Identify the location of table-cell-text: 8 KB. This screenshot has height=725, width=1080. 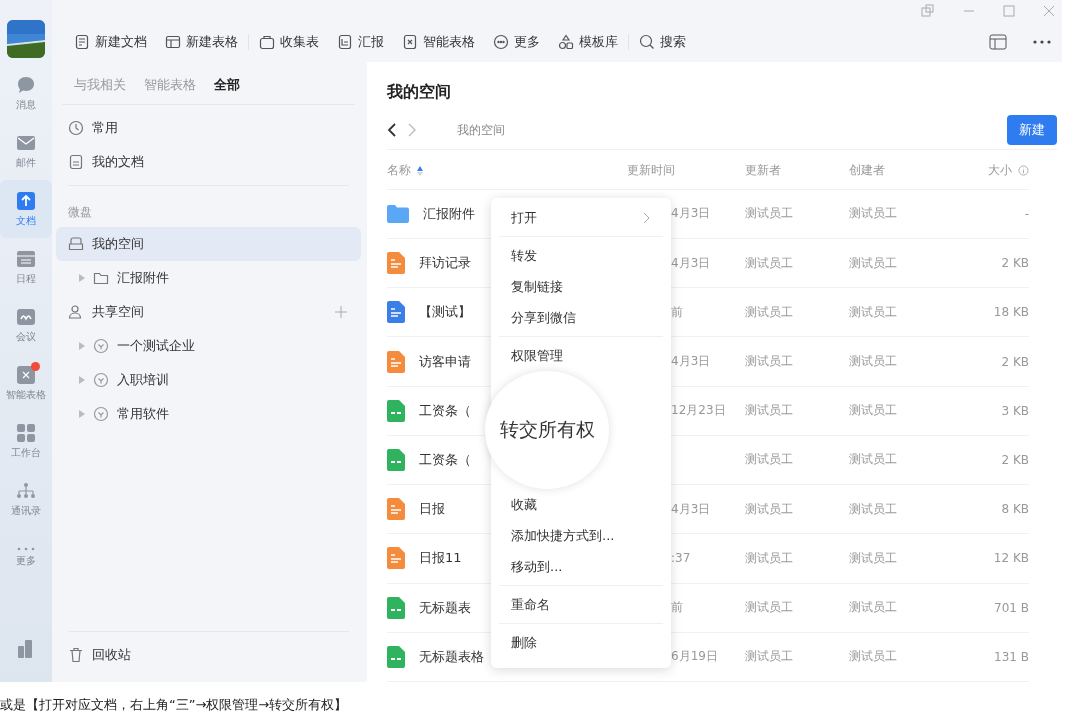
(1014, 509).